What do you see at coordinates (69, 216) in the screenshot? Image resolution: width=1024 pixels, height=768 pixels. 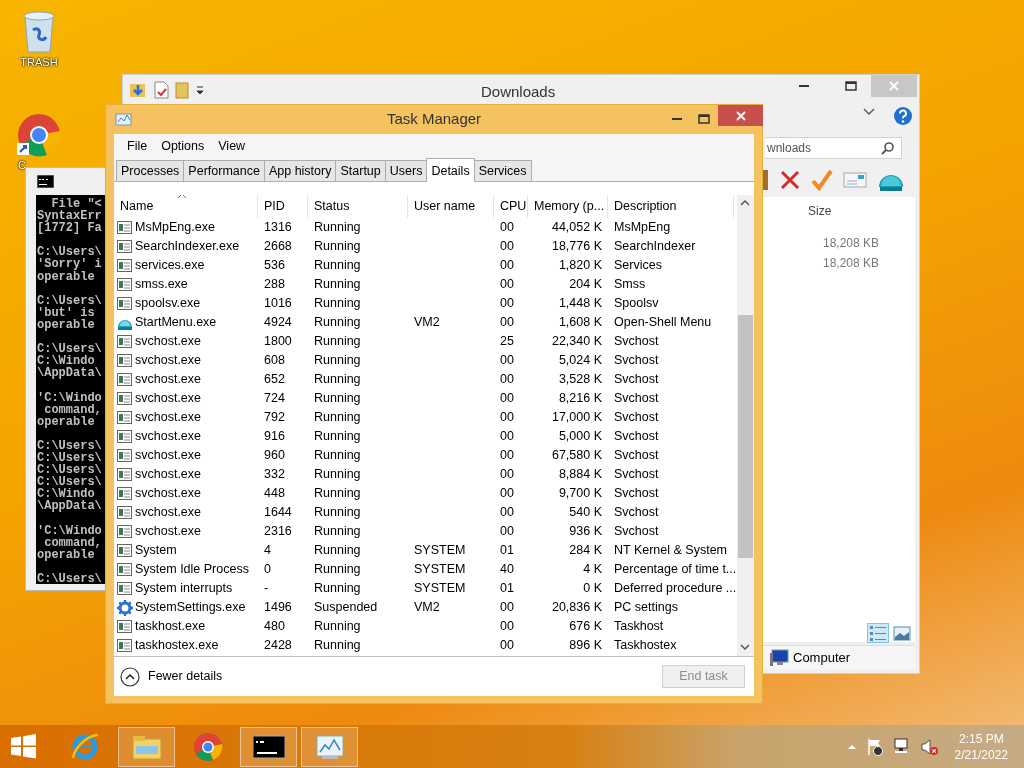 I see `console-line: SyntaxErr` at bounding box center [69, 216].